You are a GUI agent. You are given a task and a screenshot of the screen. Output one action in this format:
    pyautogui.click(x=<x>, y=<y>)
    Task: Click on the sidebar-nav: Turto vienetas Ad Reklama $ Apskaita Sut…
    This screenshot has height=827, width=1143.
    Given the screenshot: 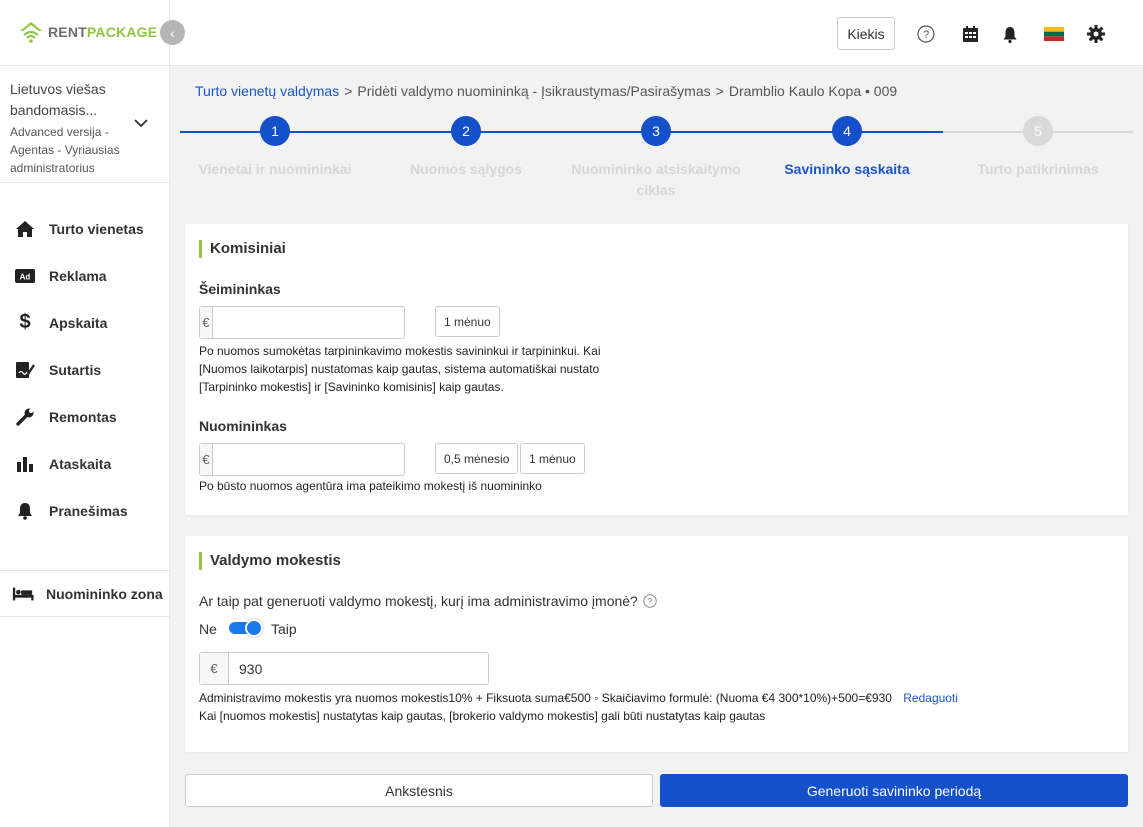 What is the action you would take?
    pyautogui.click(x=85, y=369)
    